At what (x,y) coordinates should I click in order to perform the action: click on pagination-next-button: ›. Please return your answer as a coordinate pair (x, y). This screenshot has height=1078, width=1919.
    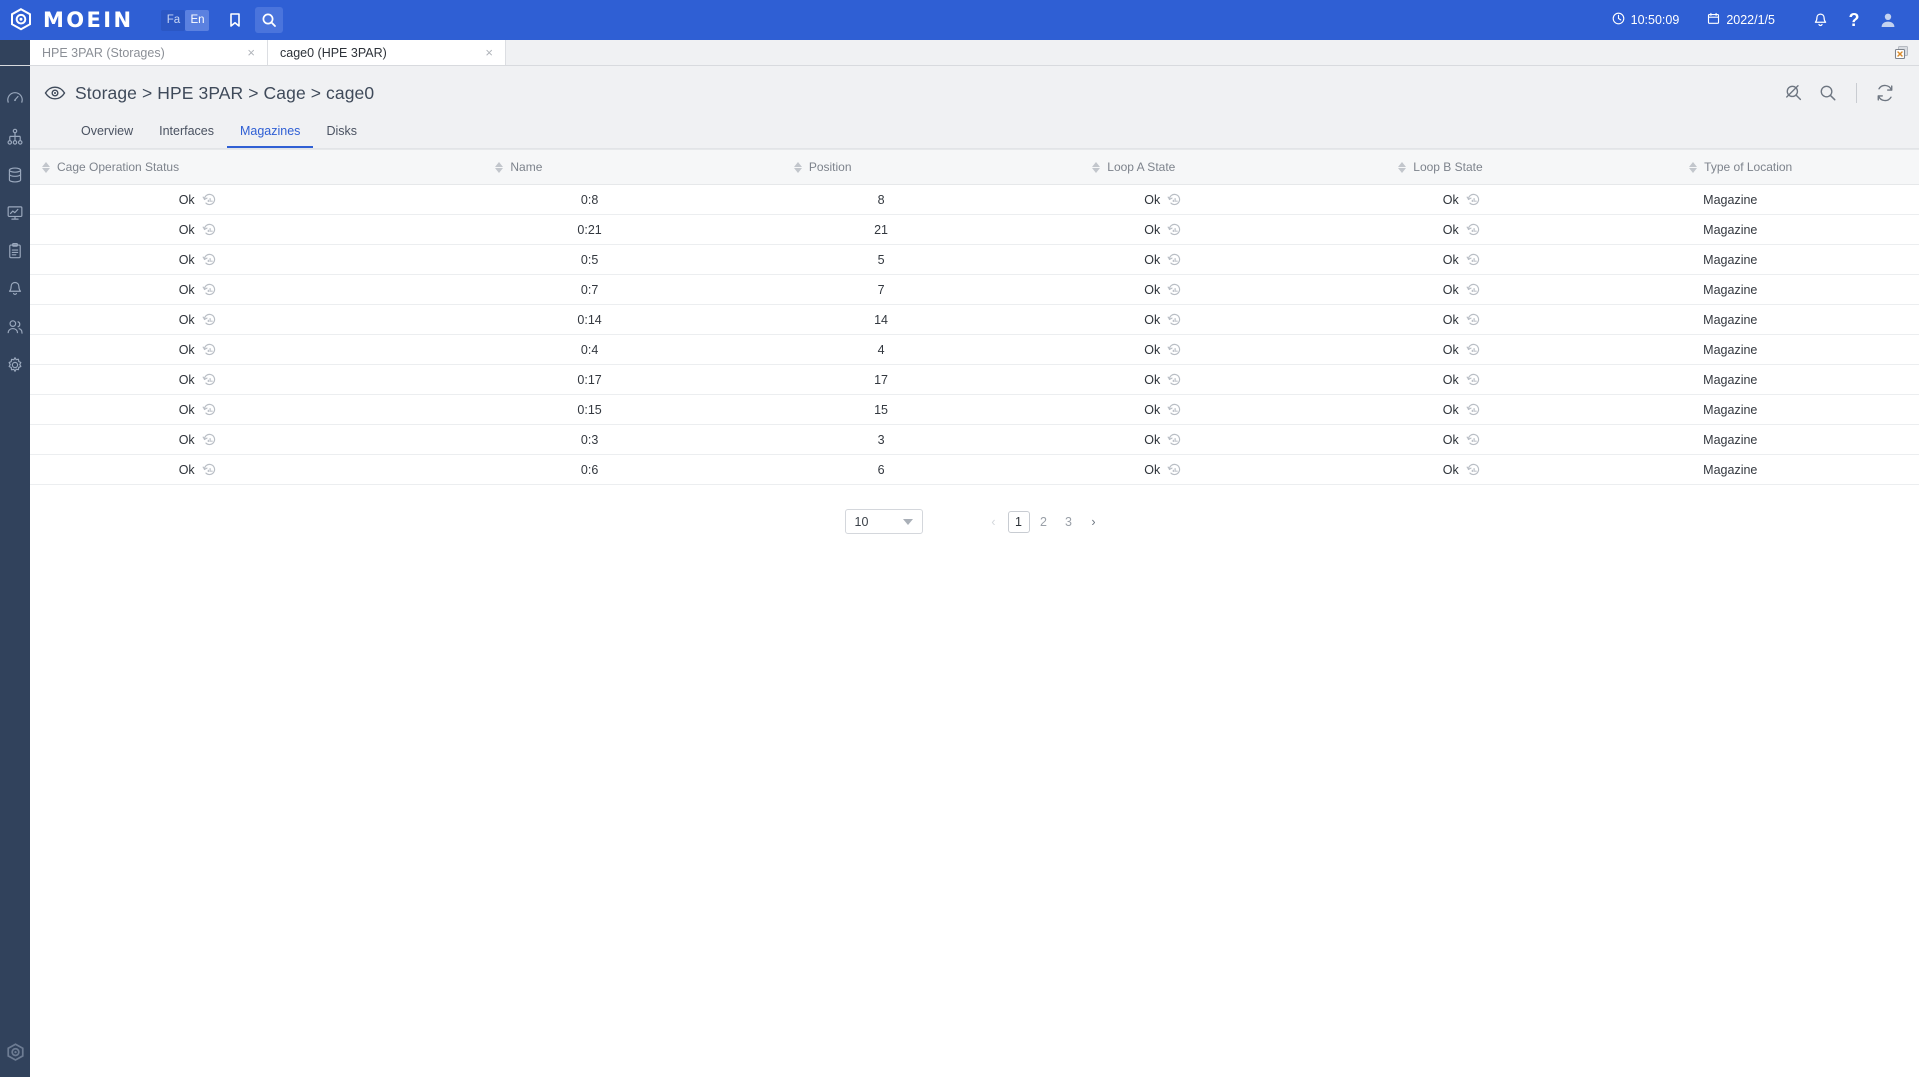
    Looking at the image, I should click on (1094, 522).